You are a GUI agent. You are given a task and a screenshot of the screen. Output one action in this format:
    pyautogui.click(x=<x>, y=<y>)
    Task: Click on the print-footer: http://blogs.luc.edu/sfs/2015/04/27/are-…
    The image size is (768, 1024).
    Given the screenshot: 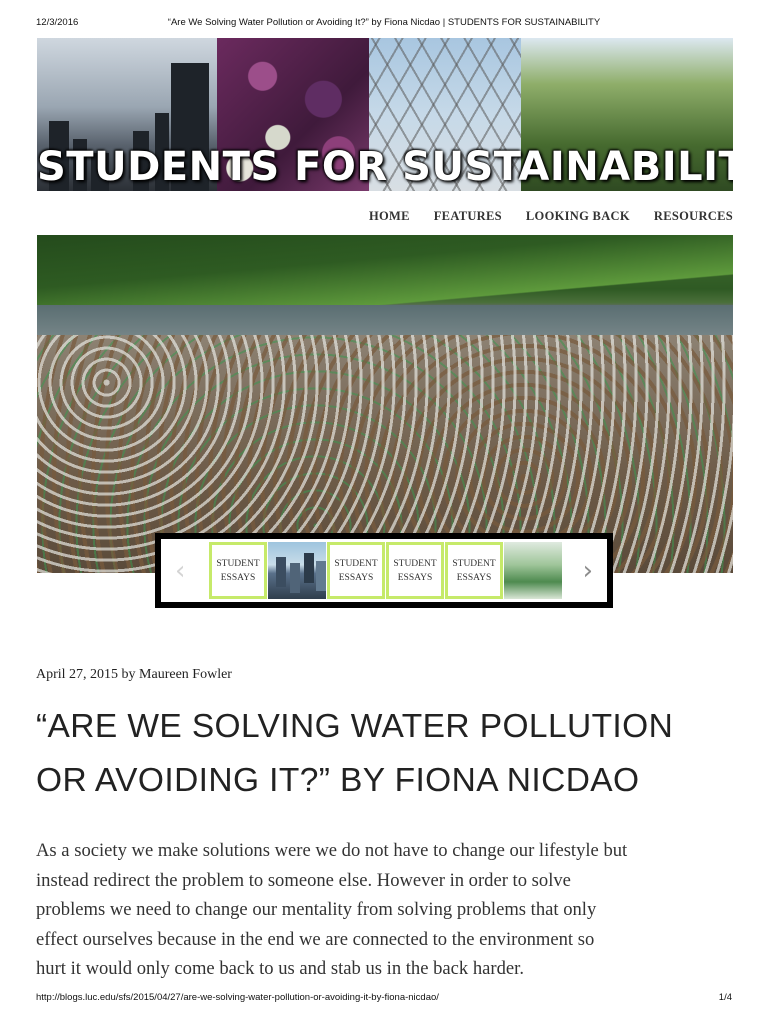 What is the action you would take?
    pyautogui.click(x=384, y=999)
    